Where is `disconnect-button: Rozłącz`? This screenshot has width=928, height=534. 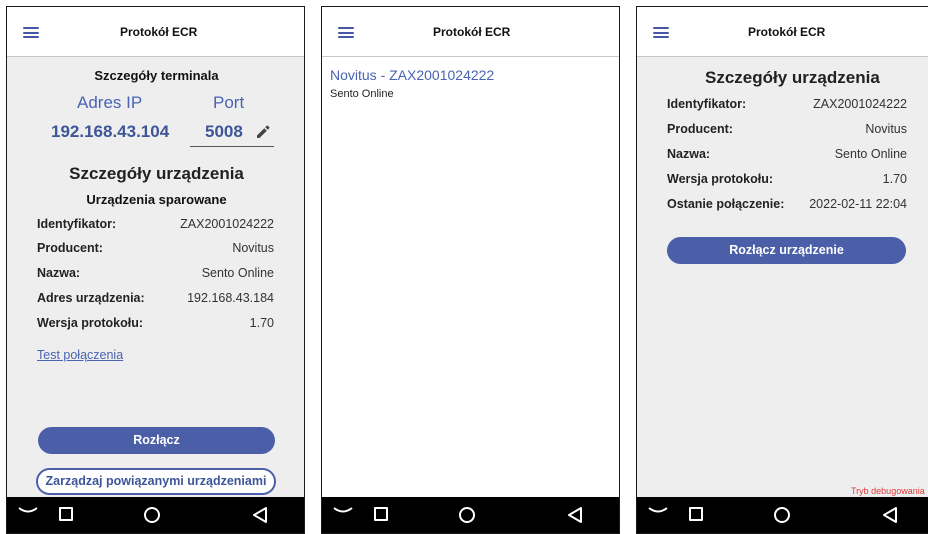 disconnect-button: Rozłącz is located at coordinates (156, 440).